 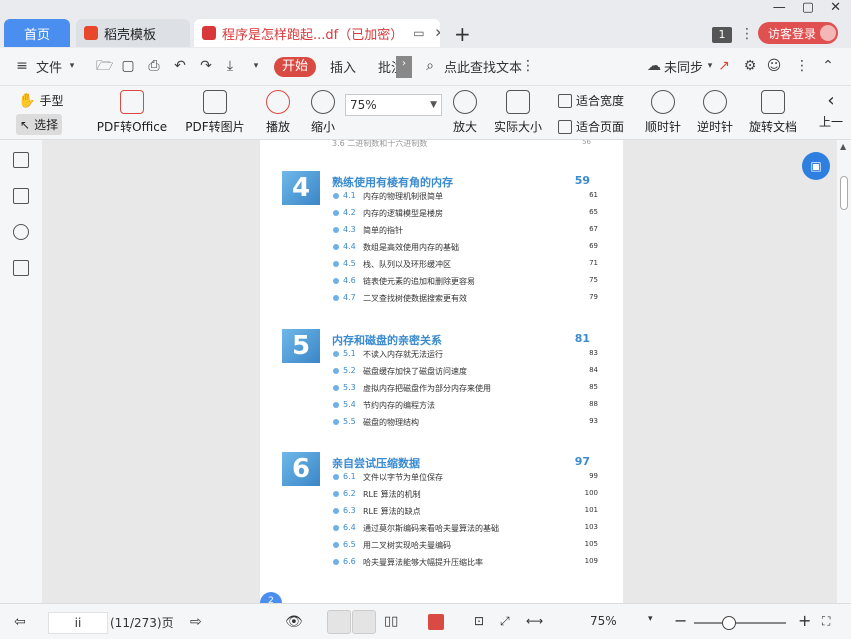 What do you see at coordinates (747, 34) in the screenshot?
I see `more-icon: ⋮` at bounding box center [747, 34].